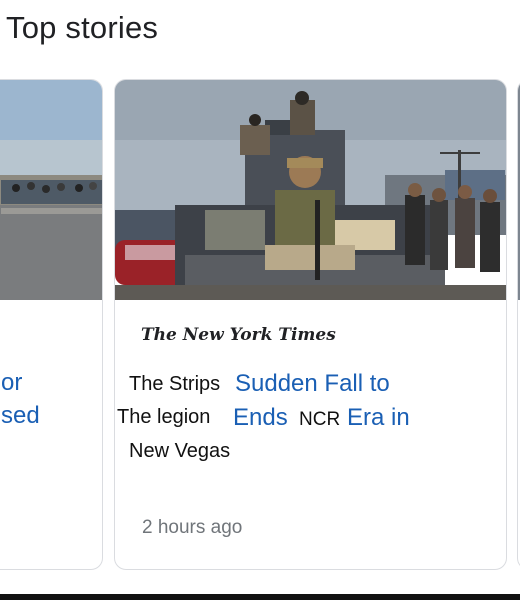  Describe the element at coordinates (378, 417) in the screenshot. I see `headline-line-2b: Era in` at that location.